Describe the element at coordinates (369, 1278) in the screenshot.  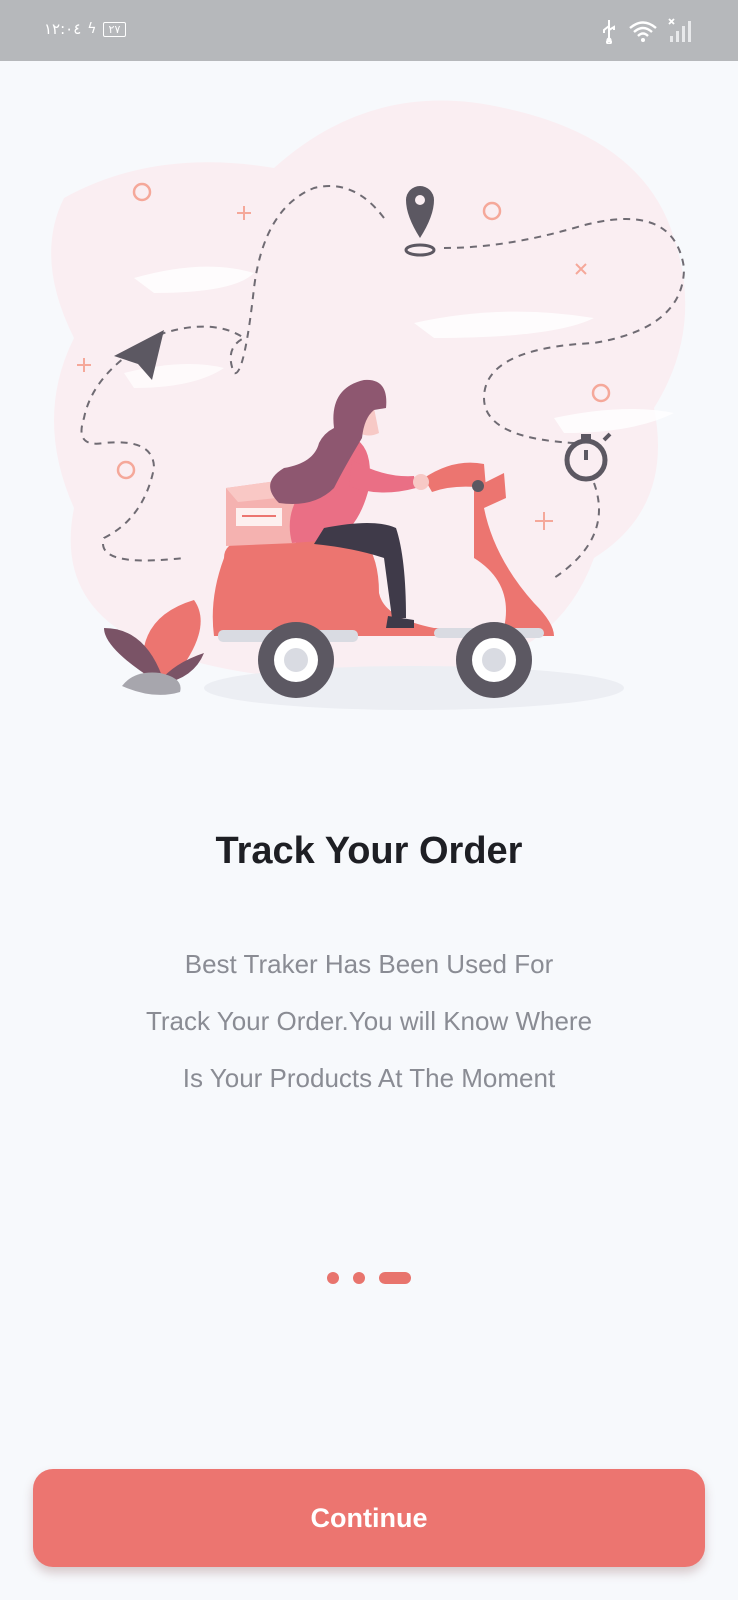
I see `page-indicator` at that location.